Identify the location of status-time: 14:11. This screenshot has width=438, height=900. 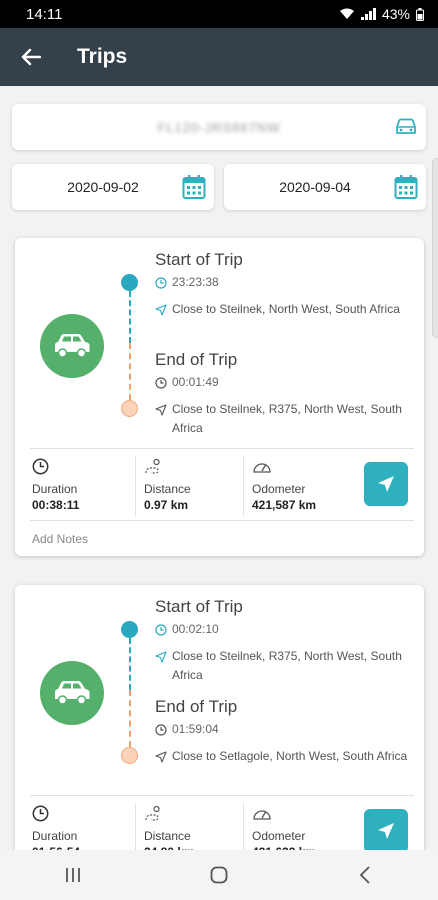
(44, 14).